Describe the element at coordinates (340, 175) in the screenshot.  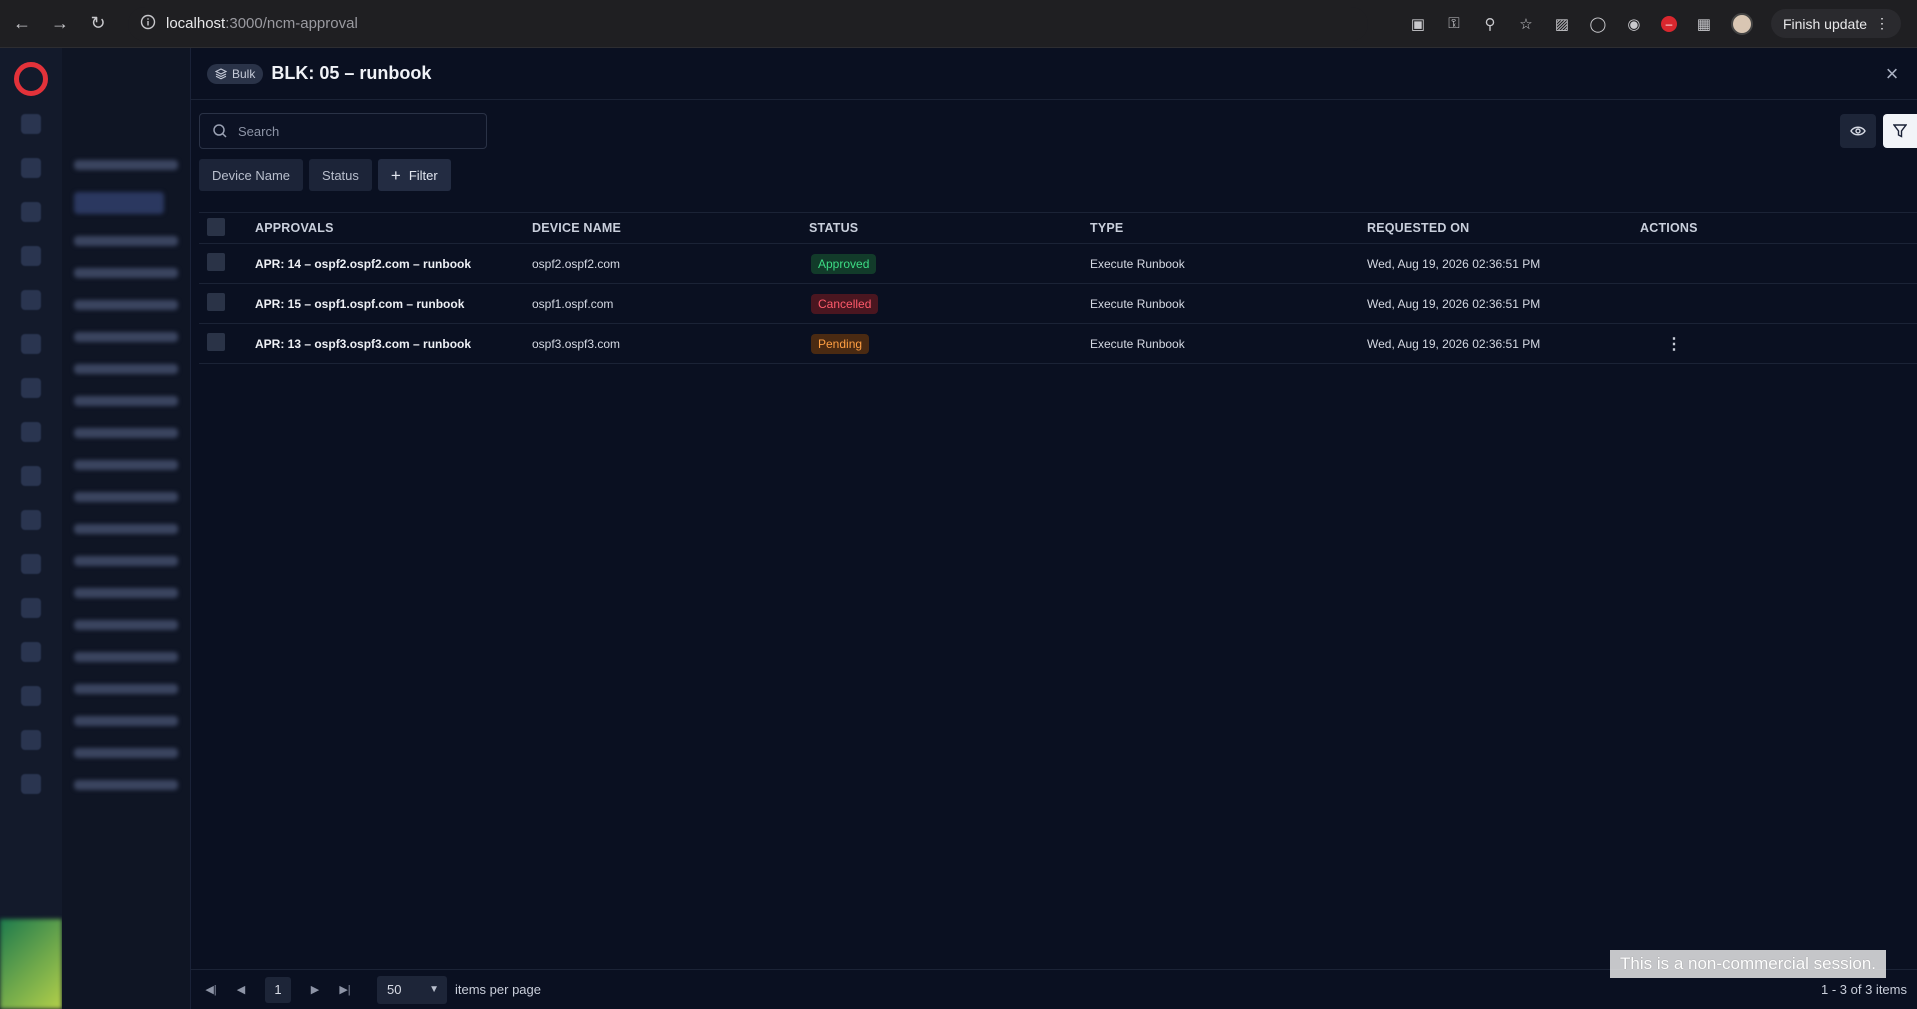
I see `chip-status: Status` at that location.